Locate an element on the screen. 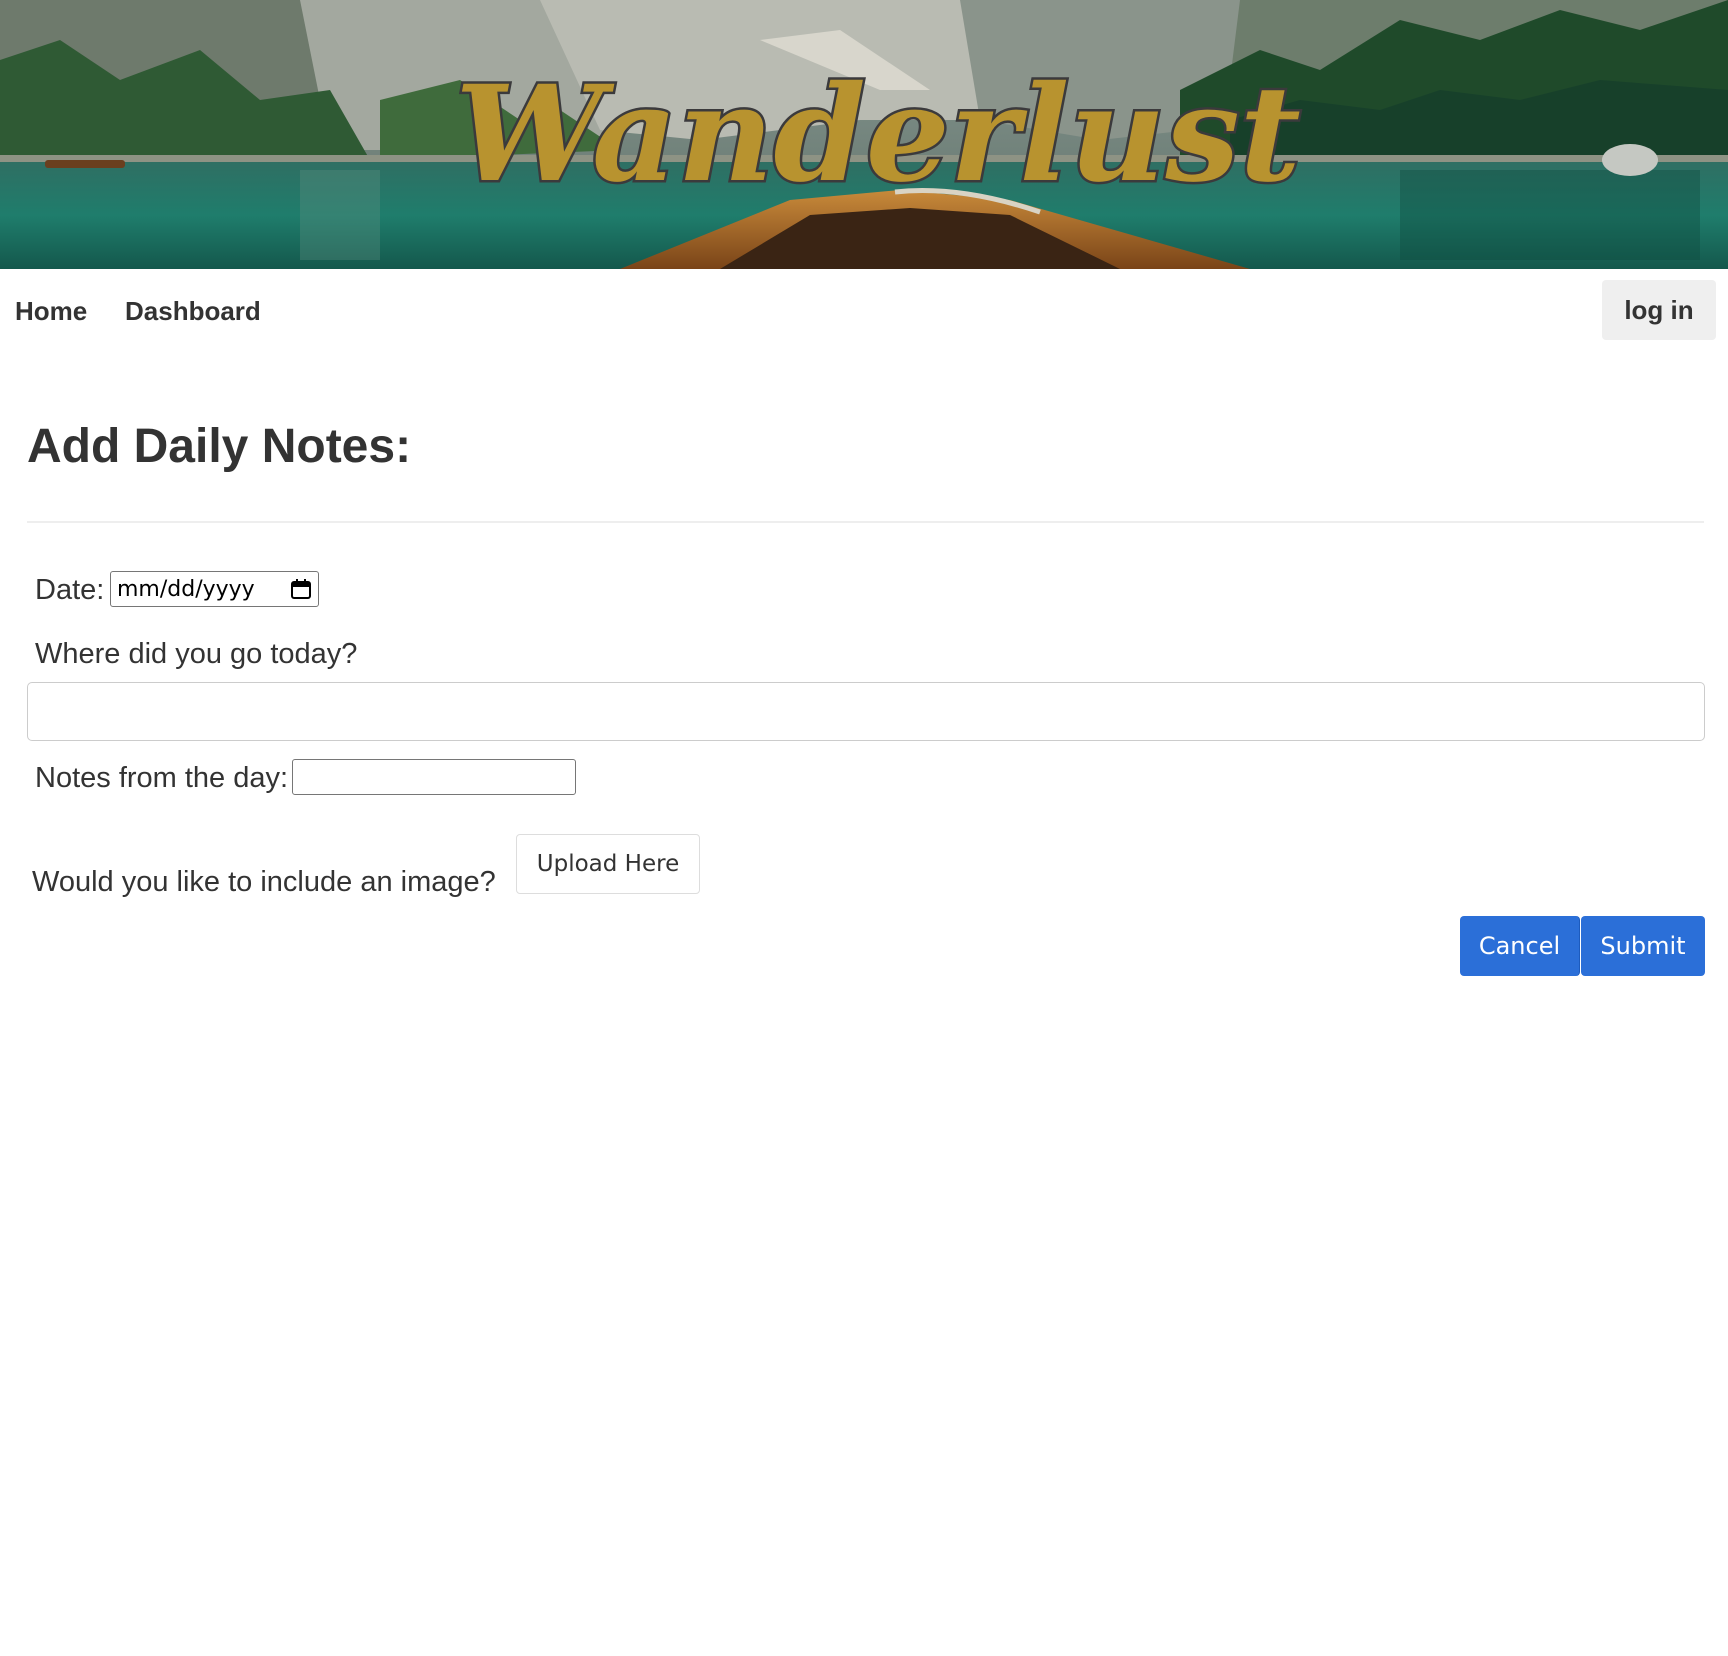 The width and height of the screenshot is (1728, 1656). calendar-icon is located at coordinates (301, 589).